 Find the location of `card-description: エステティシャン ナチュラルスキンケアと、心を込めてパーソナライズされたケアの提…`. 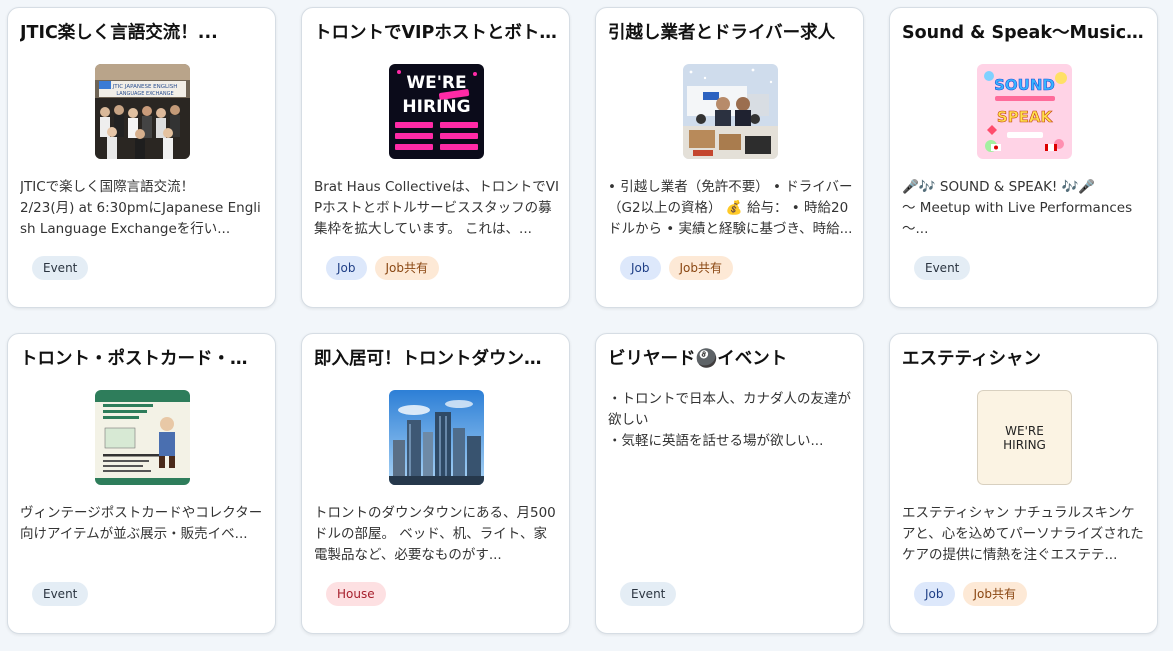

card-description: エステティシャン ナチュラルスキンケアと、心を込めてパーソナライズされたケアの提… is located at coordinates (1023, 534).